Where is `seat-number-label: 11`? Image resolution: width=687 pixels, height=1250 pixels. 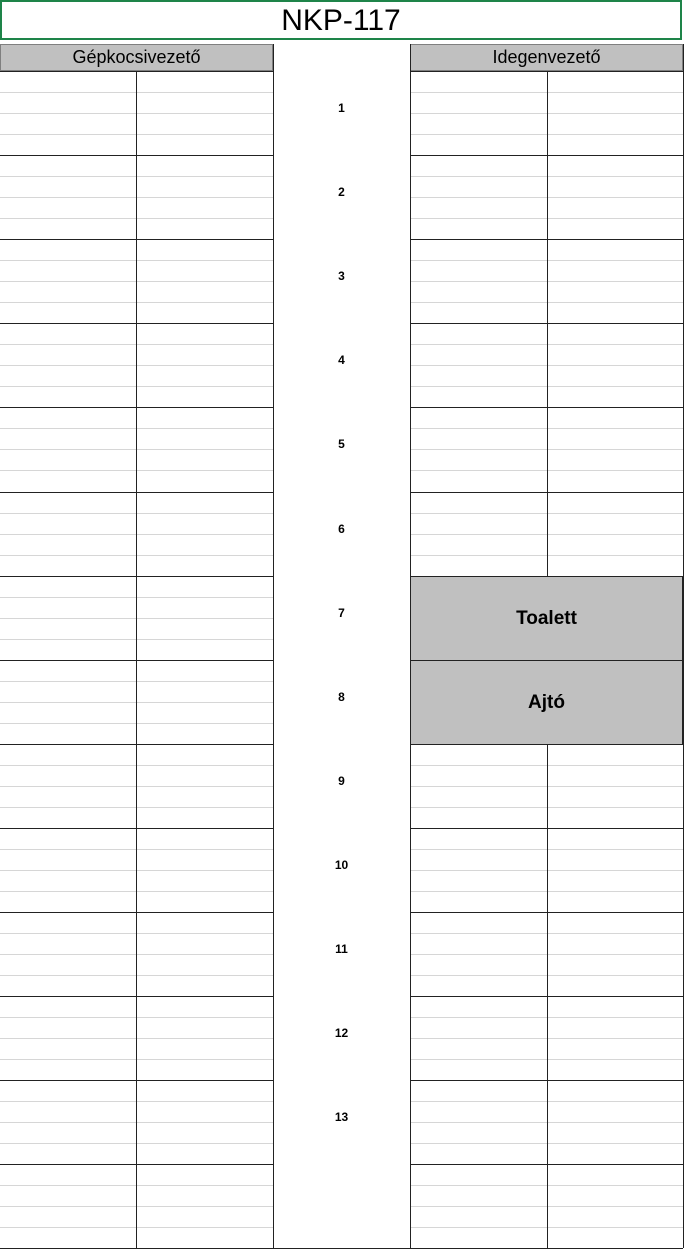
seat-number-label: 11 is located at coordinates (341, 949).